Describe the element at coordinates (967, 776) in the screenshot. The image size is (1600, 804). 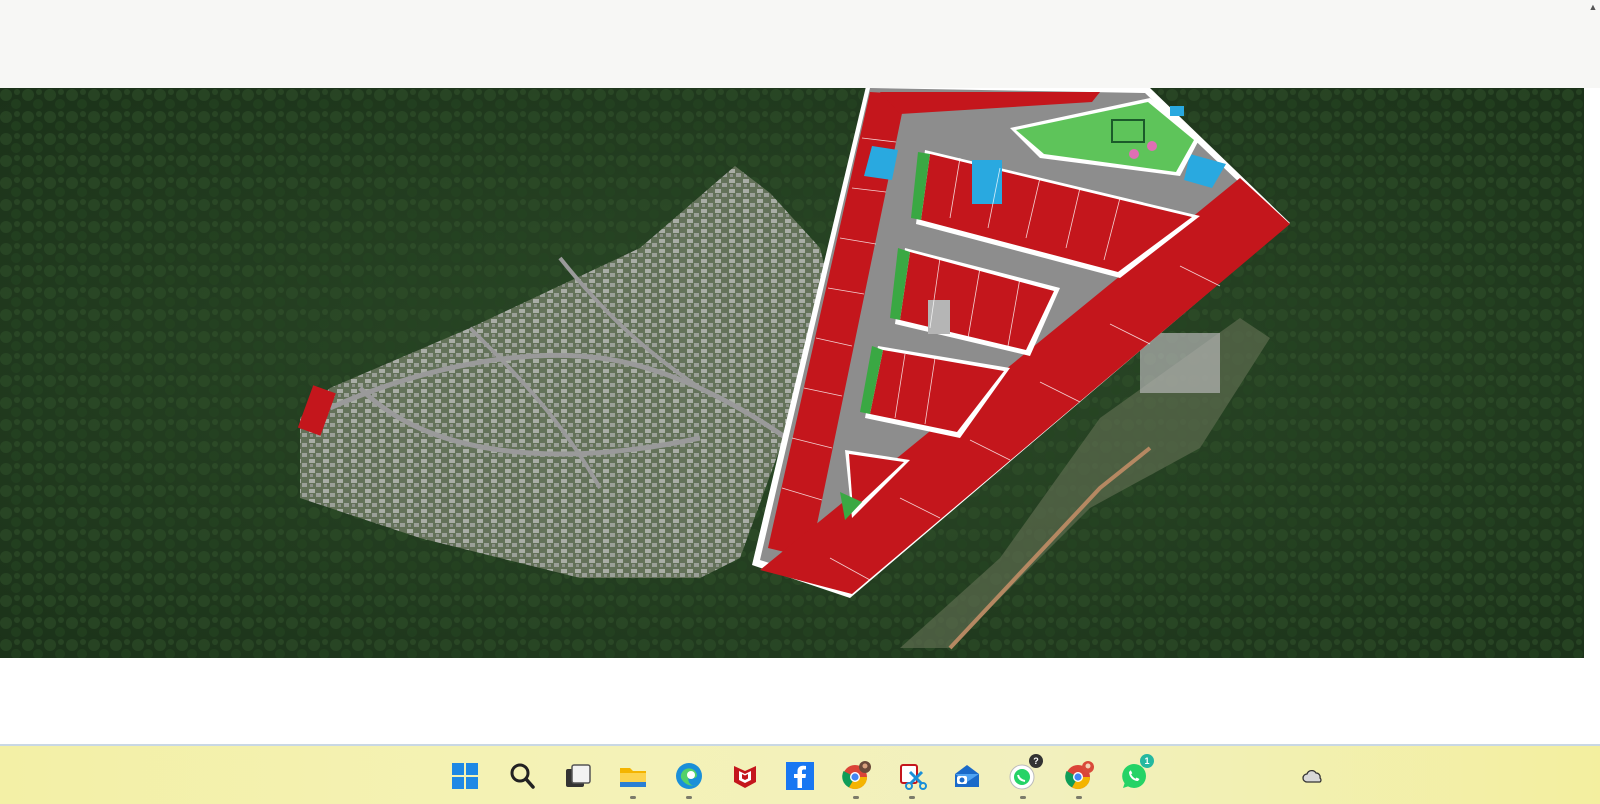
I see `mail-icon` at that location.